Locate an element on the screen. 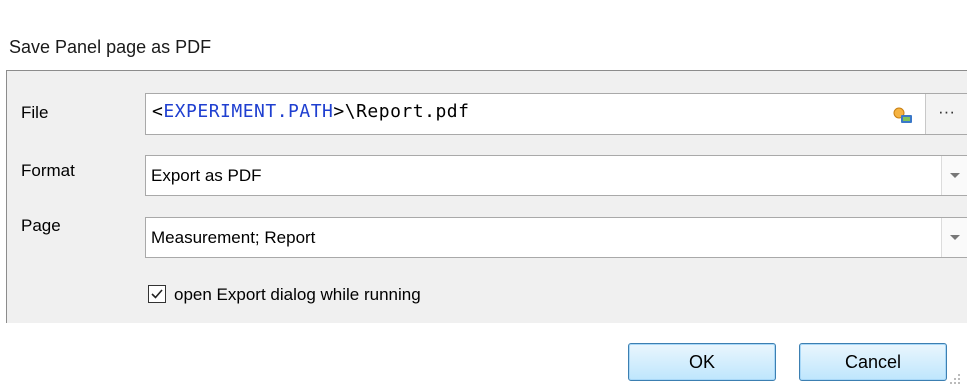  resize-grip-icon is located at coordinates (955, 379).